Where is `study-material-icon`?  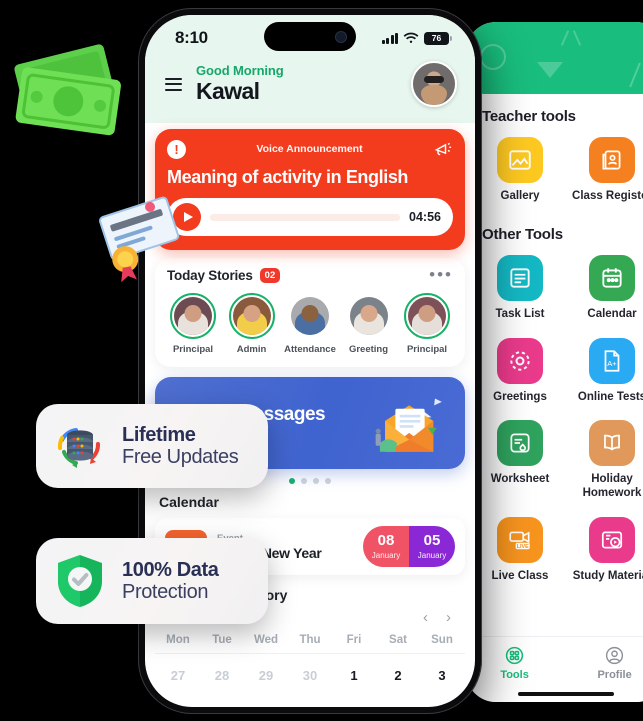 study-material-icon is located at coordinates (612, 539).